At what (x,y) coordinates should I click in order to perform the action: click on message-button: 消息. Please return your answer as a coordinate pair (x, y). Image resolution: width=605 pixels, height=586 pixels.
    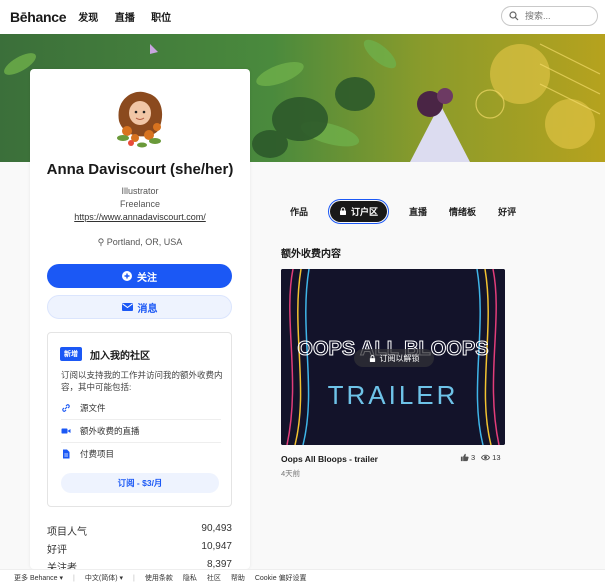
    Looking at the image, I should click on (139, 307).